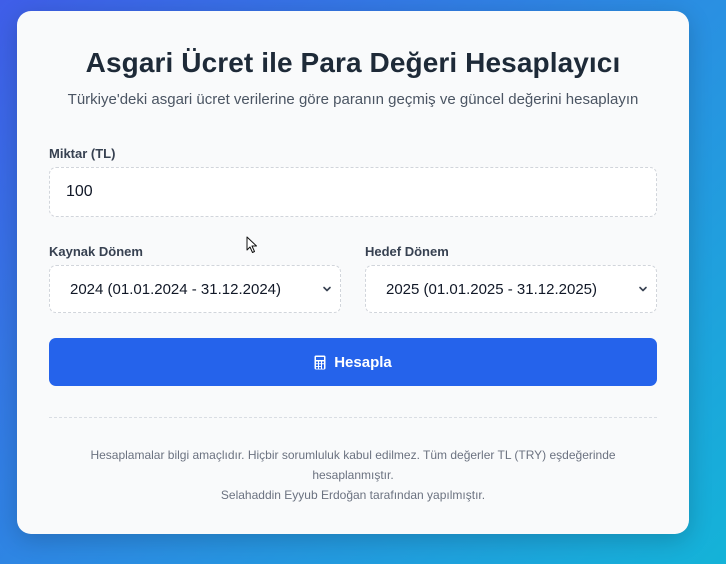  I want to click on amount-input, so click(353, 192).